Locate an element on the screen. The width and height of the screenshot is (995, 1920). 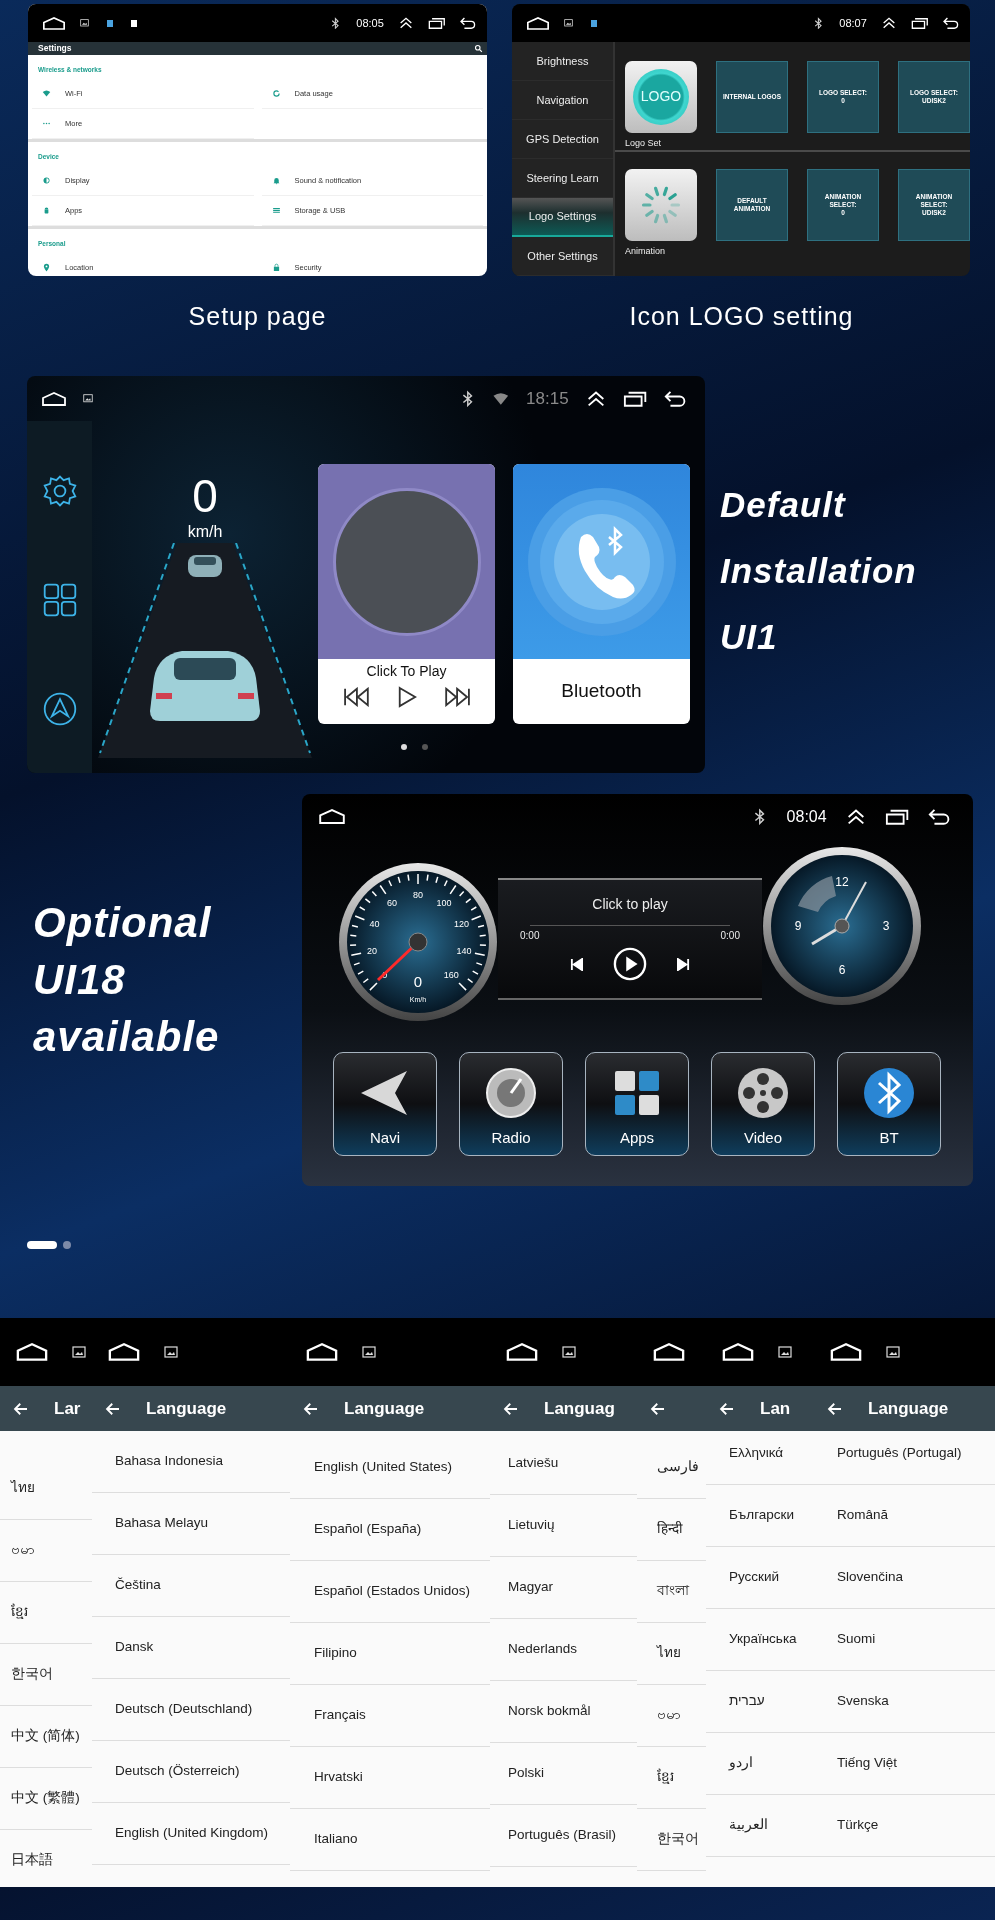
language-item: Română is located at coordinates (904, 1516).